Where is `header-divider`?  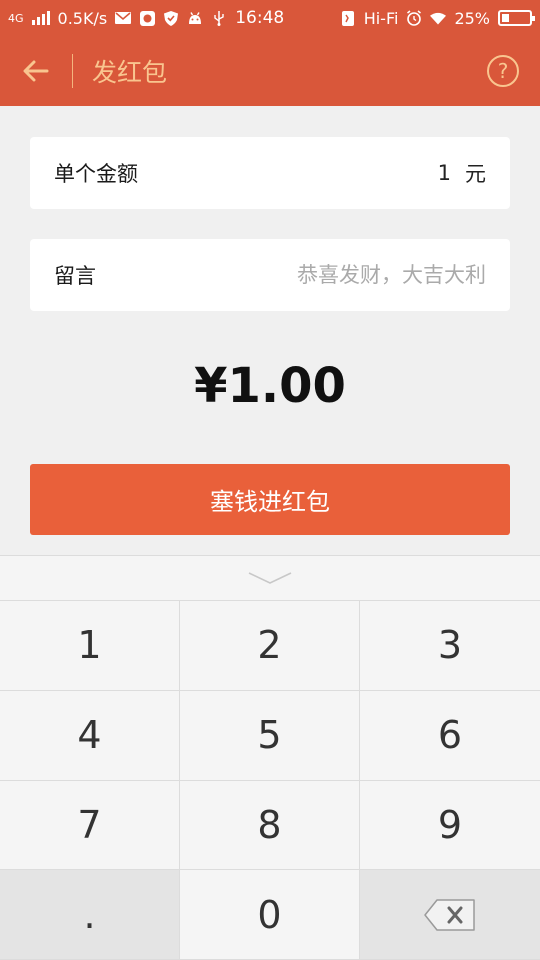 header-divider is located at coordinates (72, 71).